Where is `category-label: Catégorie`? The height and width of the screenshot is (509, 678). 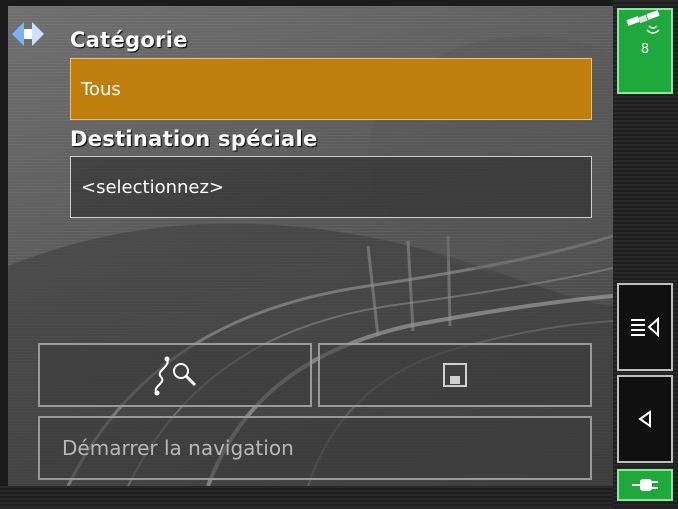
category-label: Catégorie is located at coordinates (129, 40).